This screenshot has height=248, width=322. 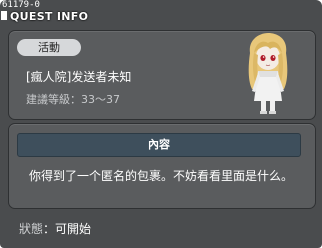 I want to click on quest-description: 你得到了一个匿名的包裹。不妨看看里面是什么。, so click(x=161, y=176).